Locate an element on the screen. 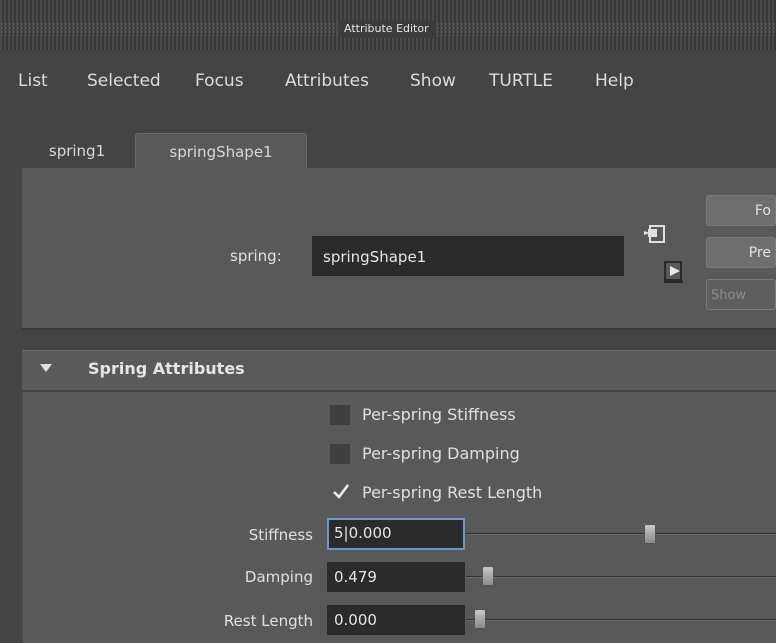 This screenshot has width=776, height=643. menu-focus: Focus is located at coordinates (219, 81).